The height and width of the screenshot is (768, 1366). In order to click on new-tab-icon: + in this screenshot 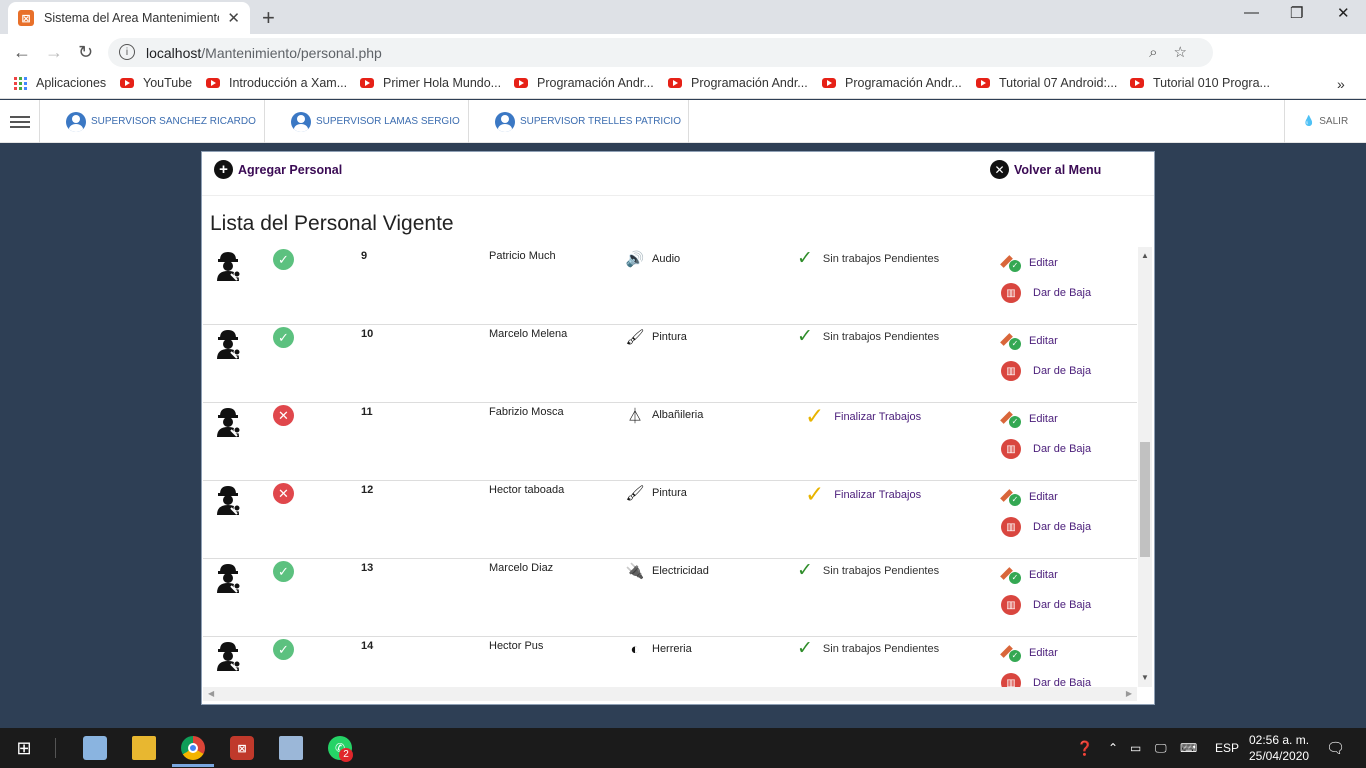, I will do `click(268, 18)`.